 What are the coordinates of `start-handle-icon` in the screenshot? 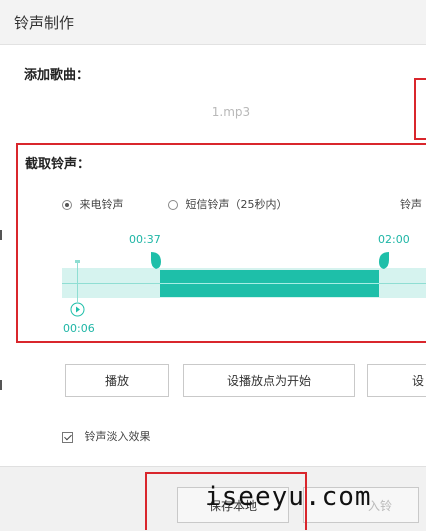 It's located at (156, 260).